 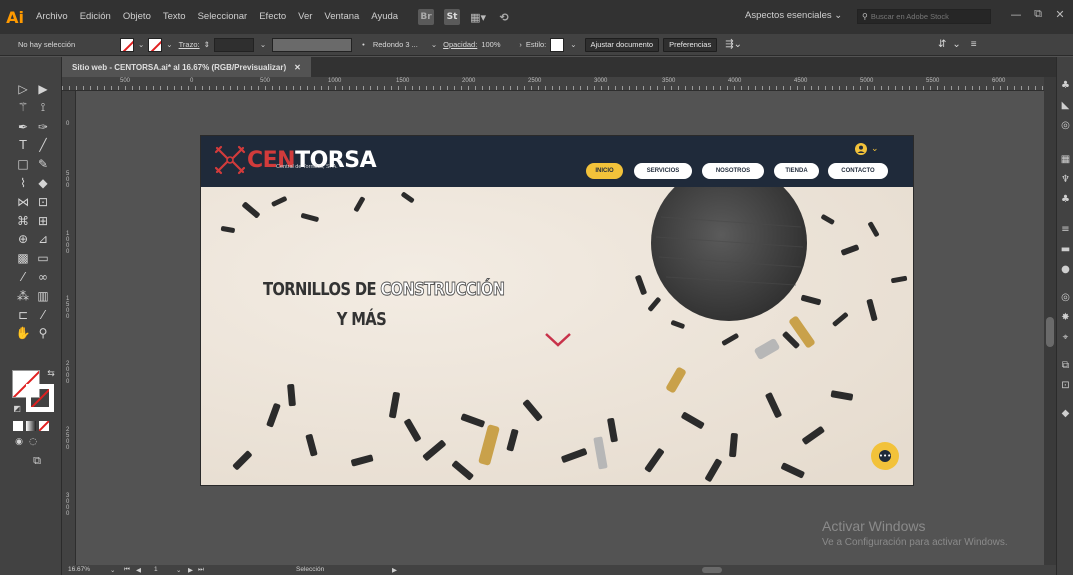 I want to click on transparency-icon: ◎, so click(x=1065, y=125).